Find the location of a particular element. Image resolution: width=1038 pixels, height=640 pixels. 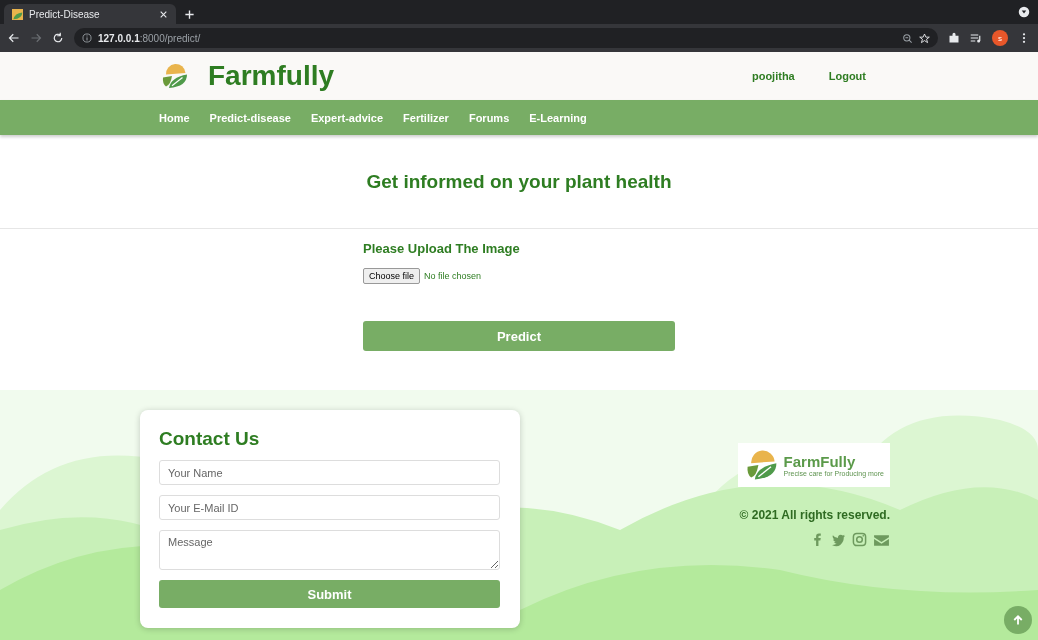

queue-icon is located at coordinates (976, 38).